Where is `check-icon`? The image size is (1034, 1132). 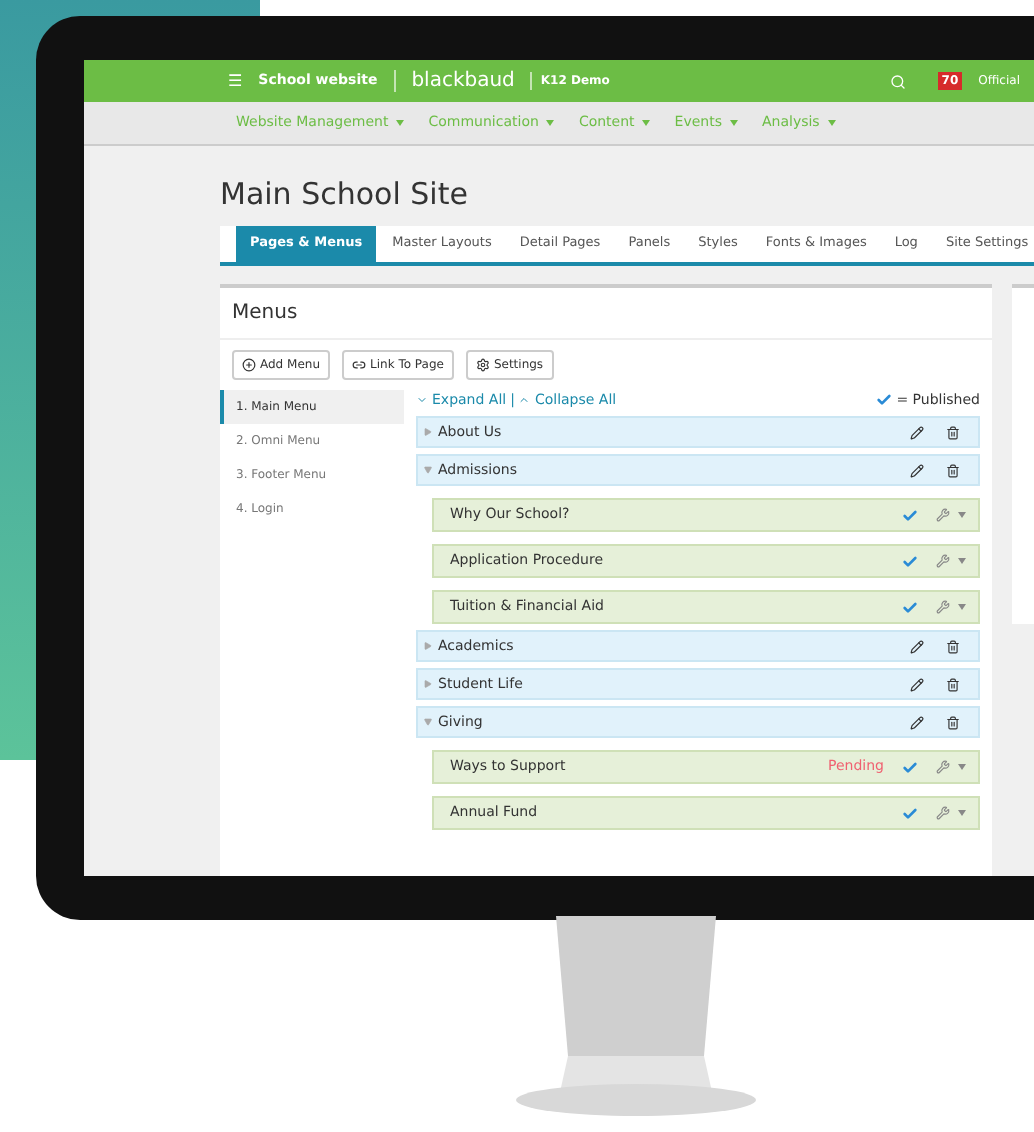
check-icon is located at coordinates (884, 399).